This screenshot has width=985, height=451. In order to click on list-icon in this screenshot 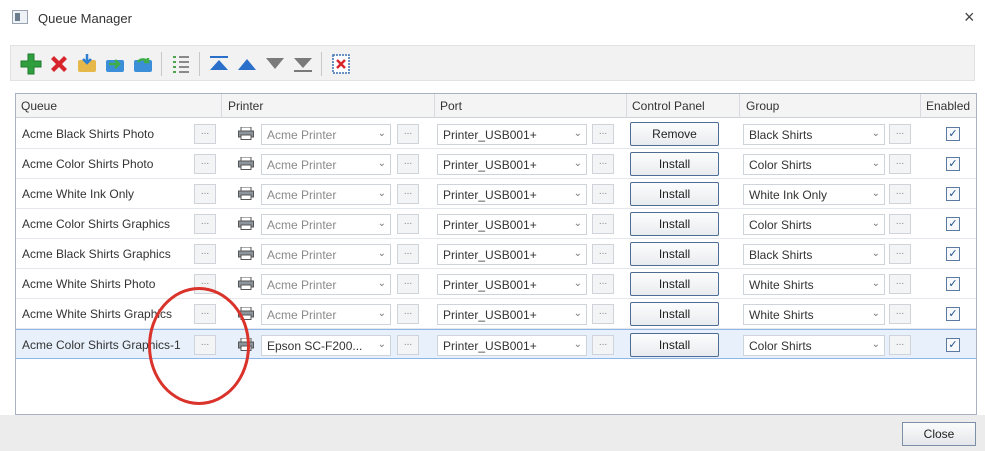, I will do `click(181, 64)`.